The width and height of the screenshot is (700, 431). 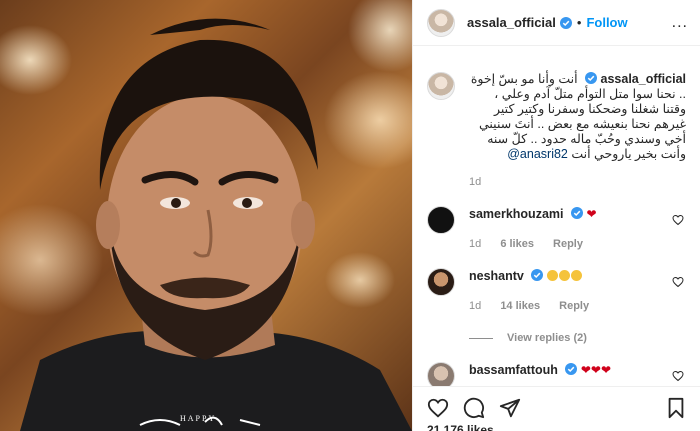 What do you see at coordinates (556, 228) in the screenshot?
I see `comment-item: samerkhouzami ❤ 1d 6 likes Reply` at bounding box center [556, 228].